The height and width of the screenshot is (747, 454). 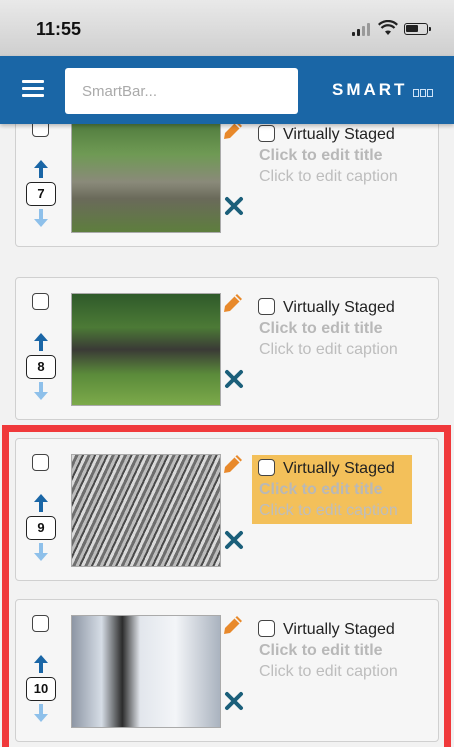 I want to click on battery-icon, so click(x=417, y=29).